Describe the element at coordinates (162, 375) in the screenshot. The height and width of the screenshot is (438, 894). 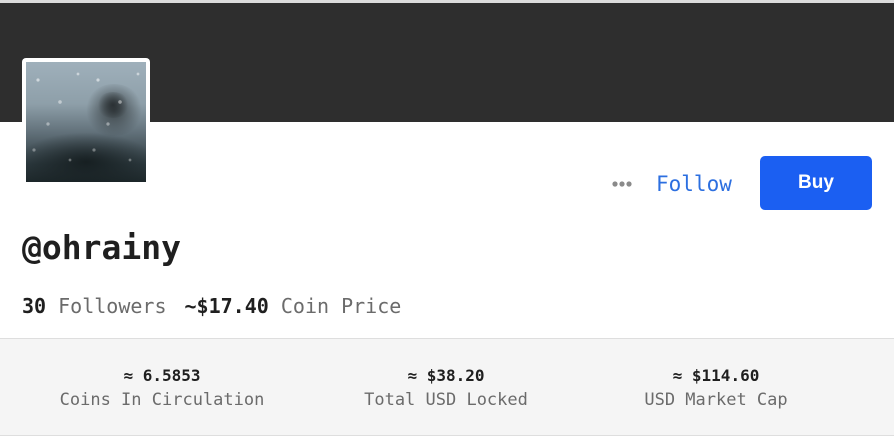
I see `metric-value: ≈ 6.5853` at that location.